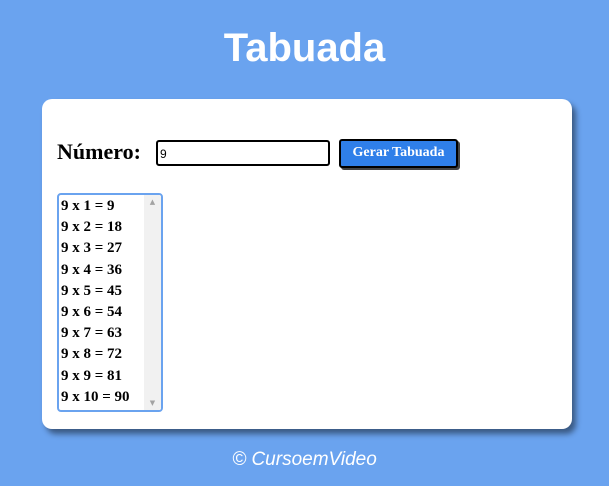 The height and width of the screenshot is (486, 609). What do you see at coordinates (95, 206) in the screenshot?
I see `list-item: 9 x 1 = 9` at bounding box center [95, 206].